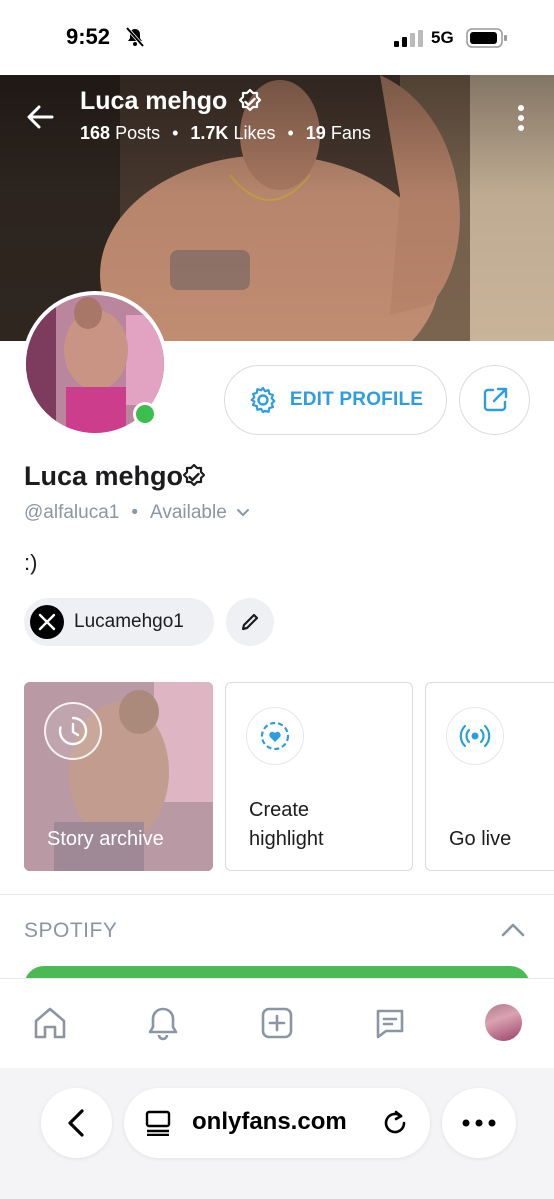 The image size is (554, 1199). Describe the element at coordinates (338, 133) in the screenshot. I see `stat-fans: 19 Fans` at that location.